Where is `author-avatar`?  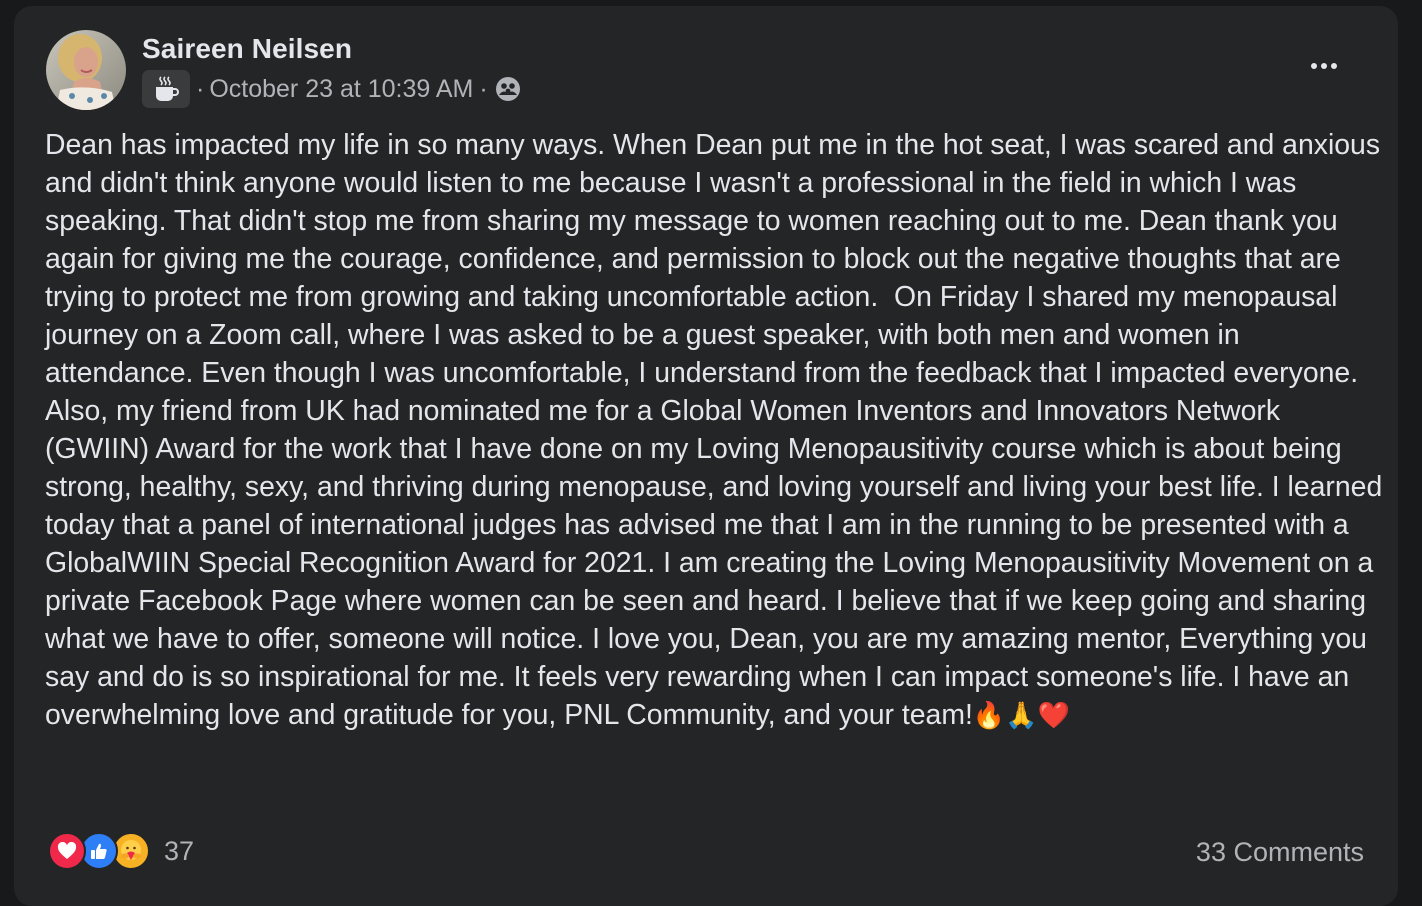 author-avatar is located at coordinates (86, 70).